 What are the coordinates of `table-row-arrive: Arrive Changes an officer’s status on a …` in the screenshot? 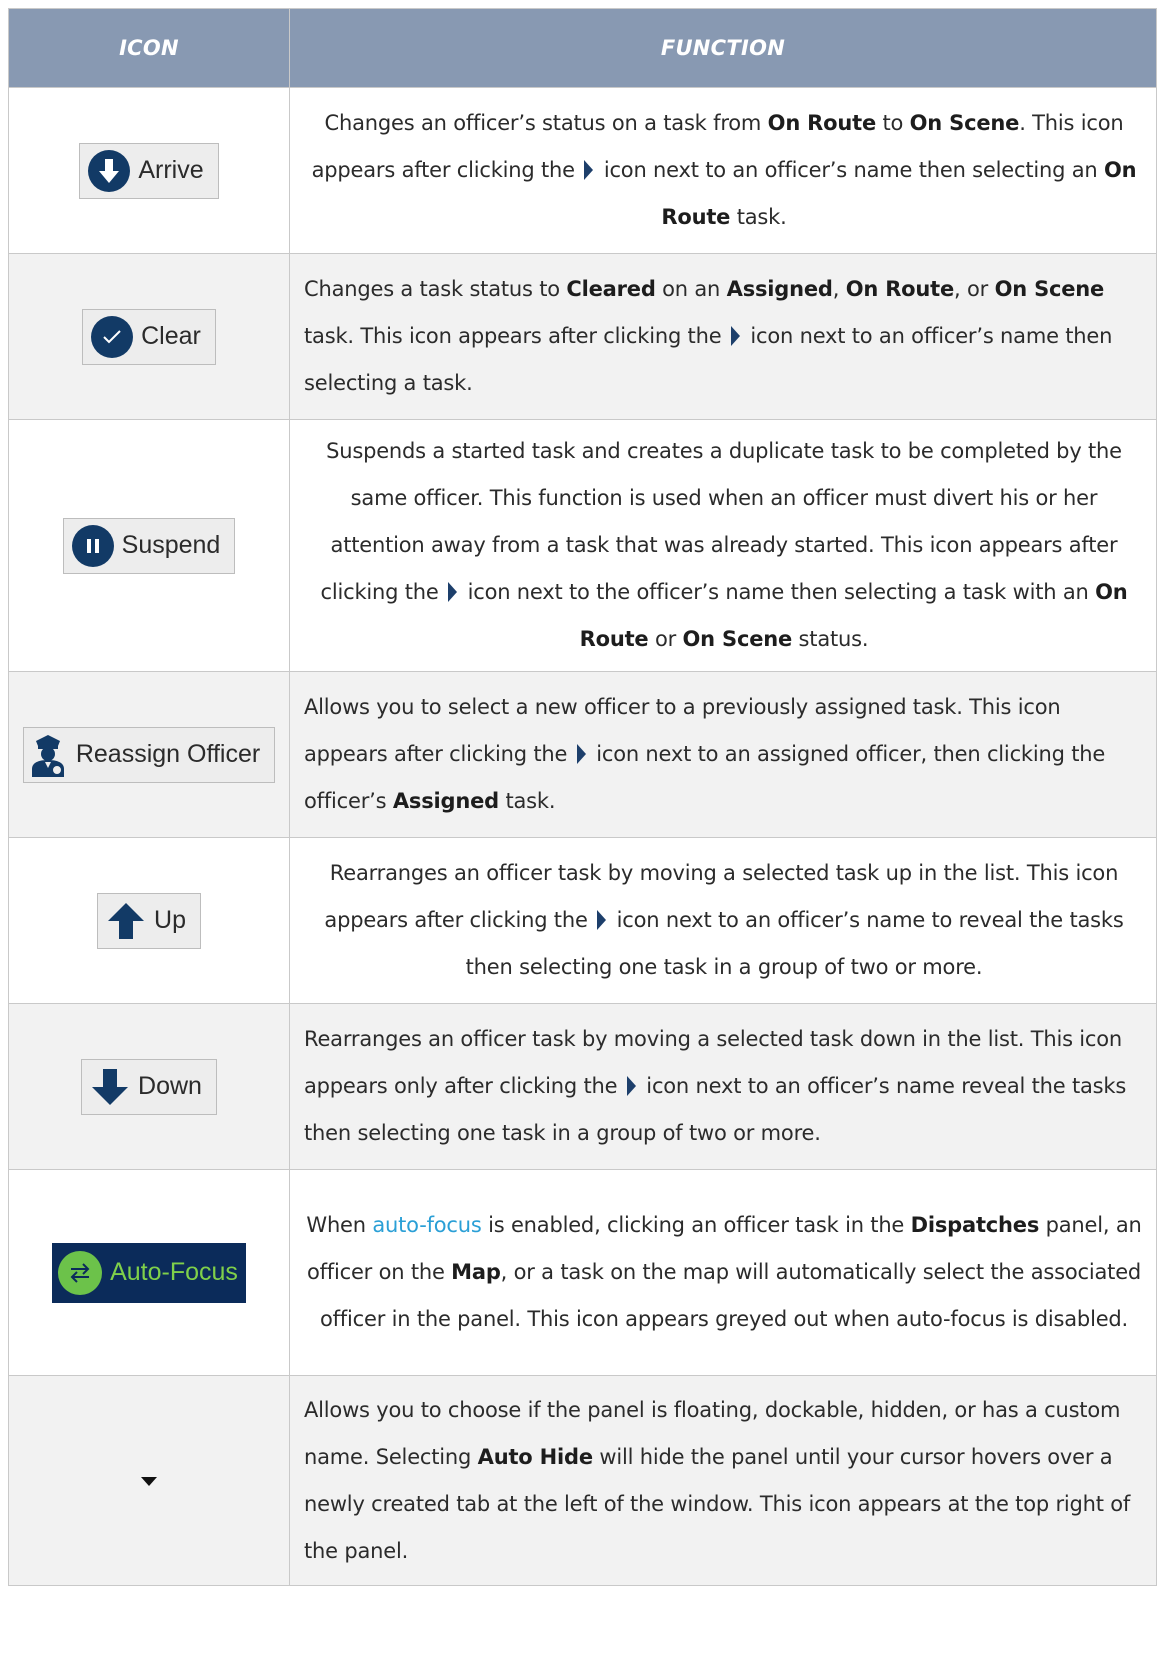 It's located at (582, 170).